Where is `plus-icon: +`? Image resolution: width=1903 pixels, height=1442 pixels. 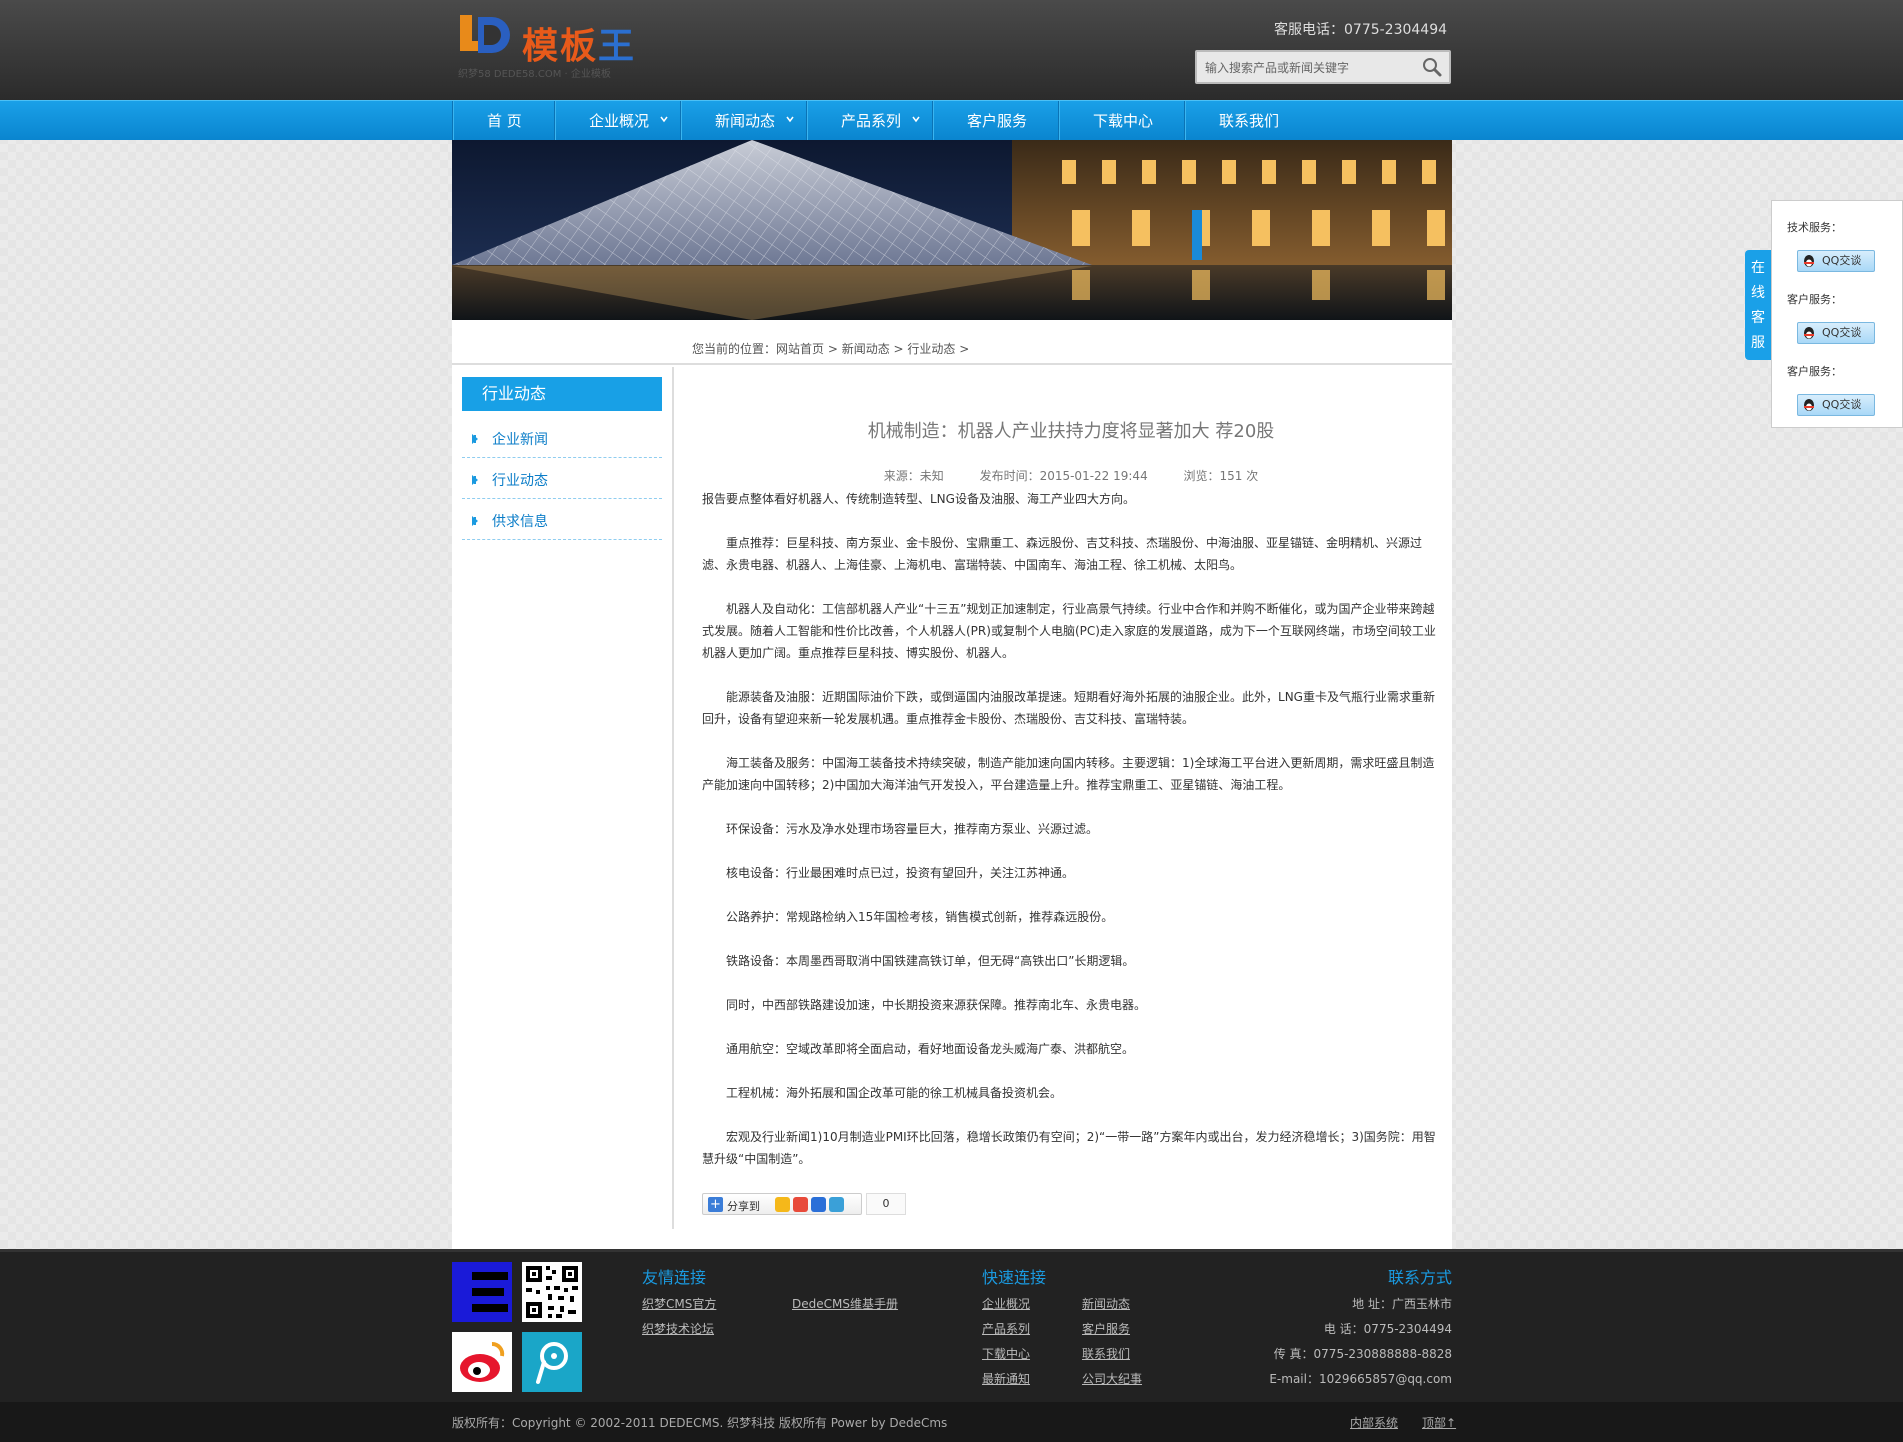 plus-icon: + is located at coordinates (715, 1204).